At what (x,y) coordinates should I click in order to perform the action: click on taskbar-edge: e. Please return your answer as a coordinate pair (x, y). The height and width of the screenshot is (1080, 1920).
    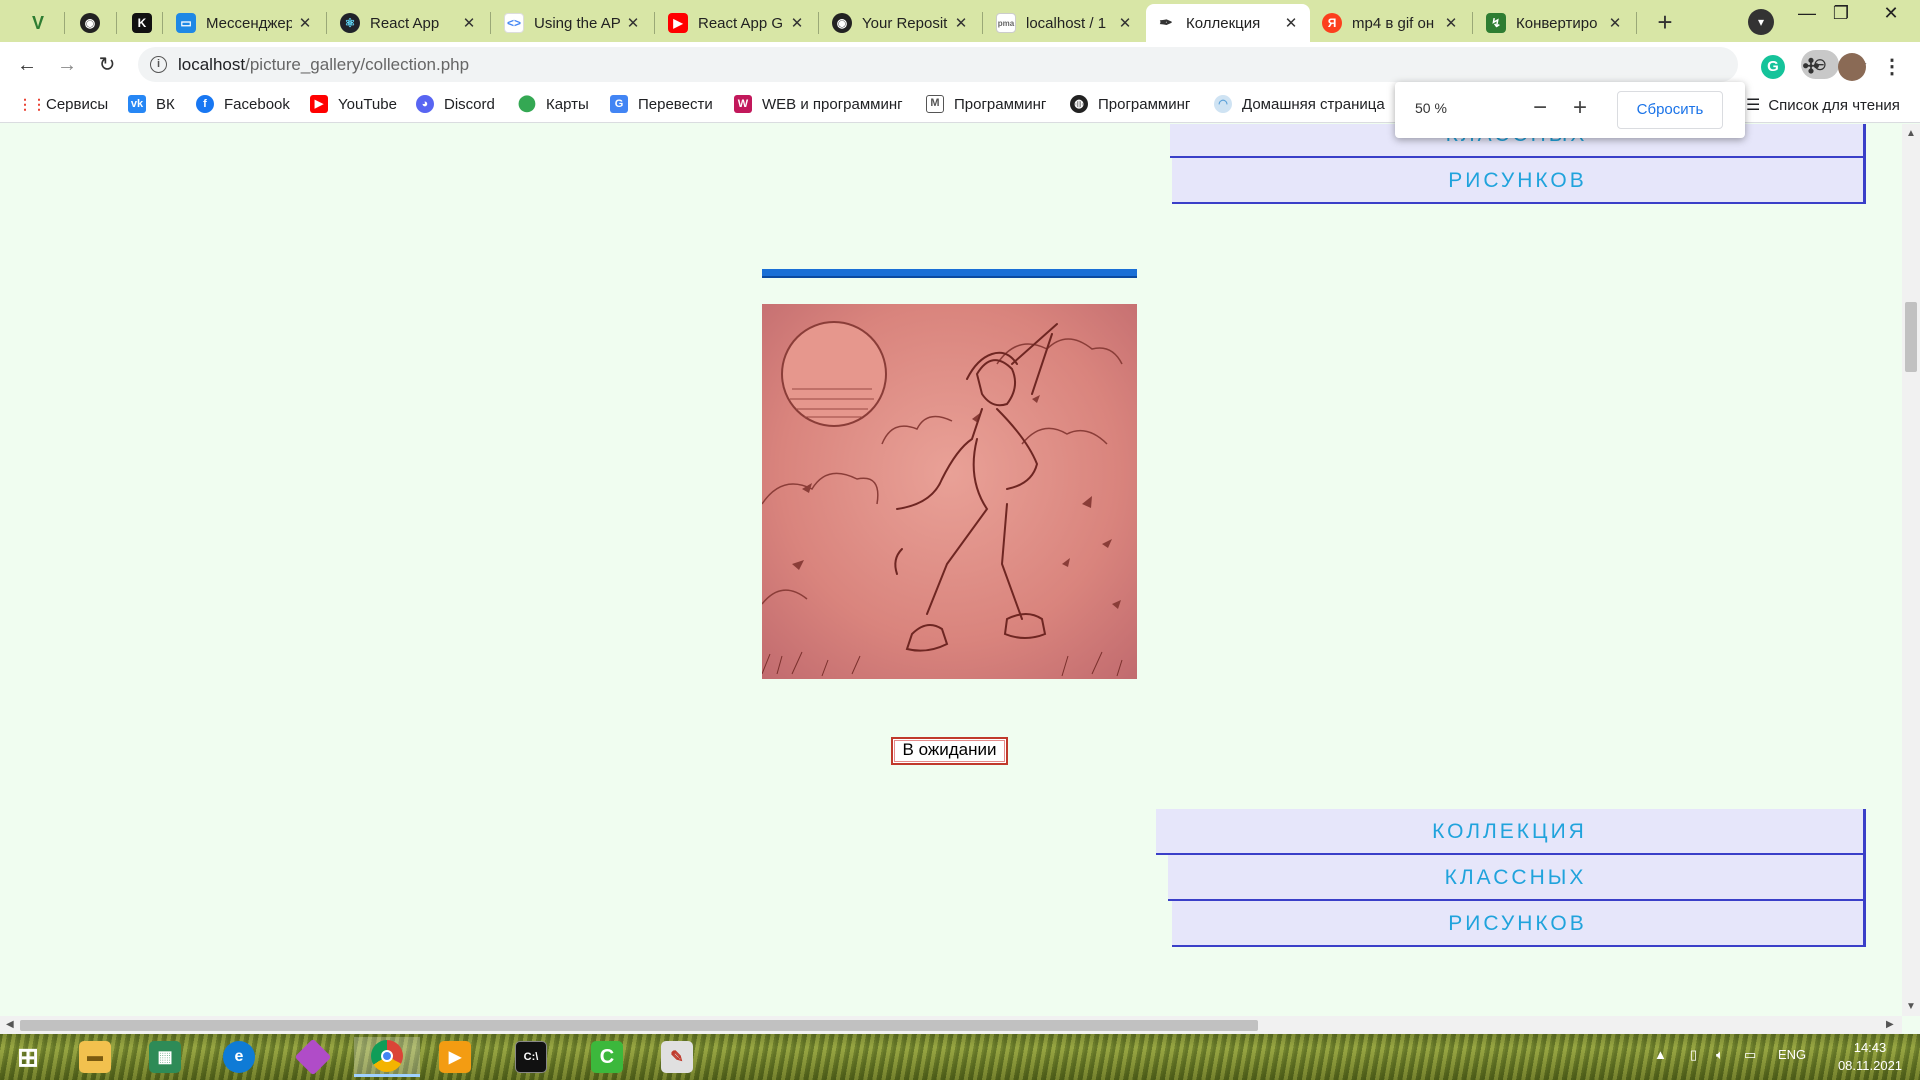
    Looking at the image, I should click on (239, 1057).